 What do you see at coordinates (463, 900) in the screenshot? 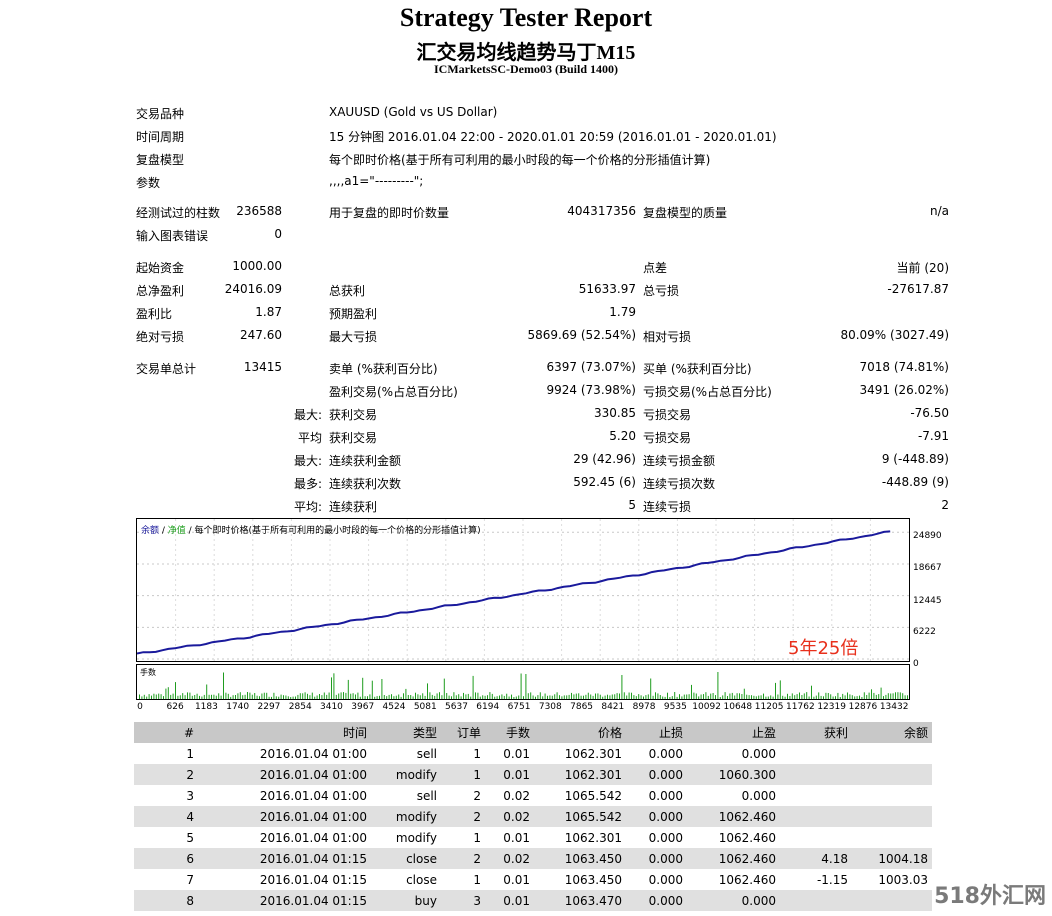
I see `cell-order: 3` at bounding box center [463, 900].